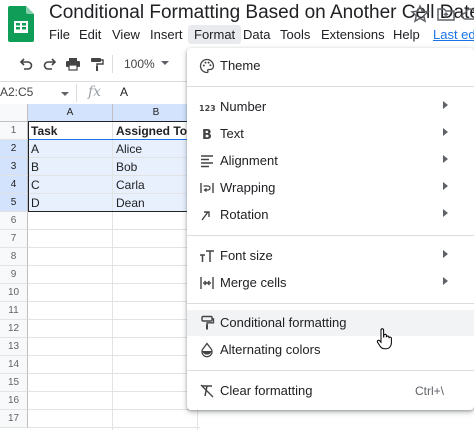 Image resolution: width=474 pixels, height=430 pixels. What do you see at coordinates (246, 255) in the screenshot?
I see `menu-item-label: Font size` at bounding box center [246, 255].